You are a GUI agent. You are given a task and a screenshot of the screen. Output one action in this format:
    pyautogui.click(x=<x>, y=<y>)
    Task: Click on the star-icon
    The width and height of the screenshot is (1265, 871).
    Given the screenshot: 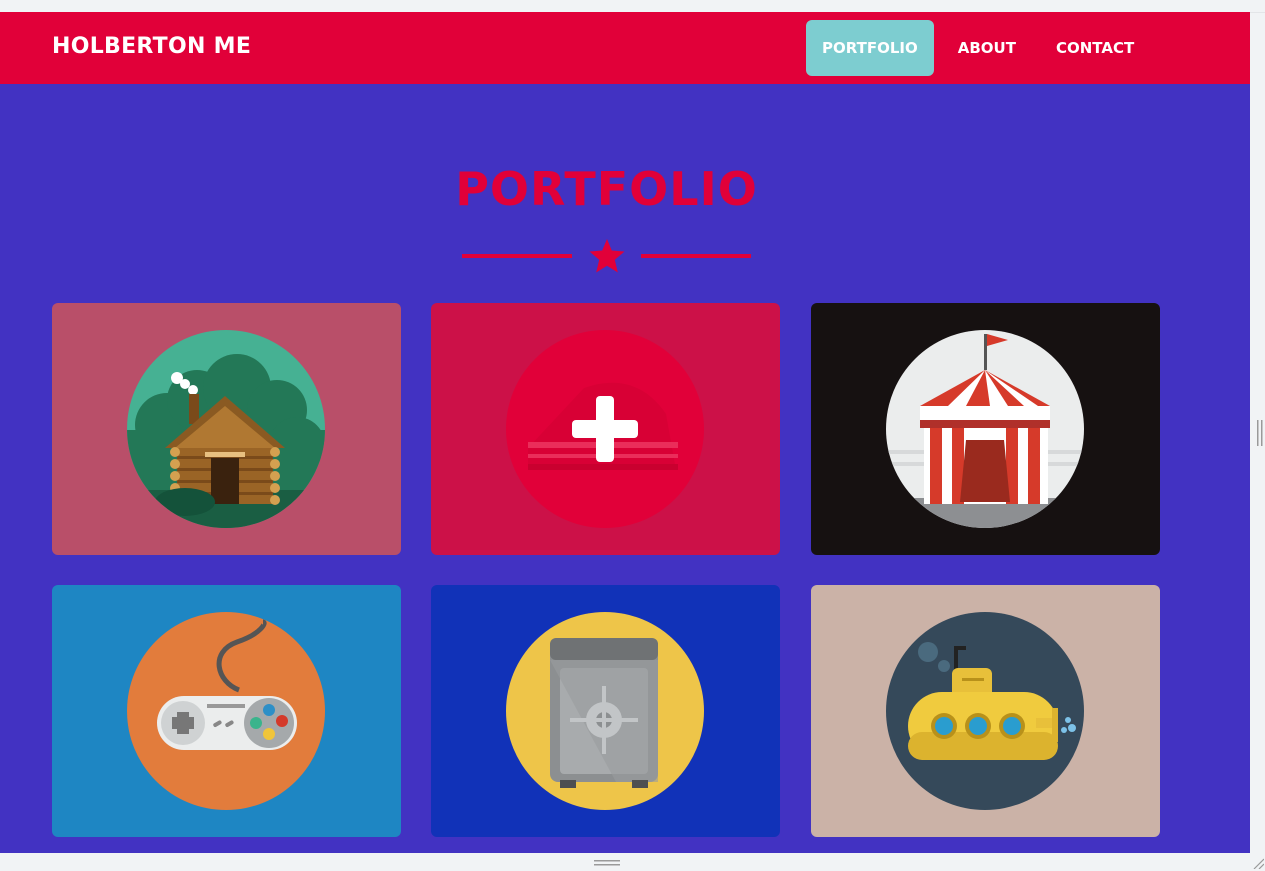 What is the action you would take?
    pyautogui.click(x=607, y=256)
    